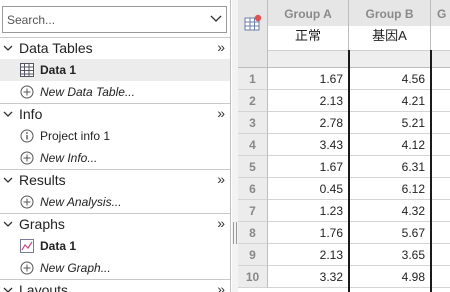 This screenshot has height=292, width=450. What do you see at coordinates (253, 233) in the screenshot?
I see `row-number: 8` at bounding box center [253, 233].